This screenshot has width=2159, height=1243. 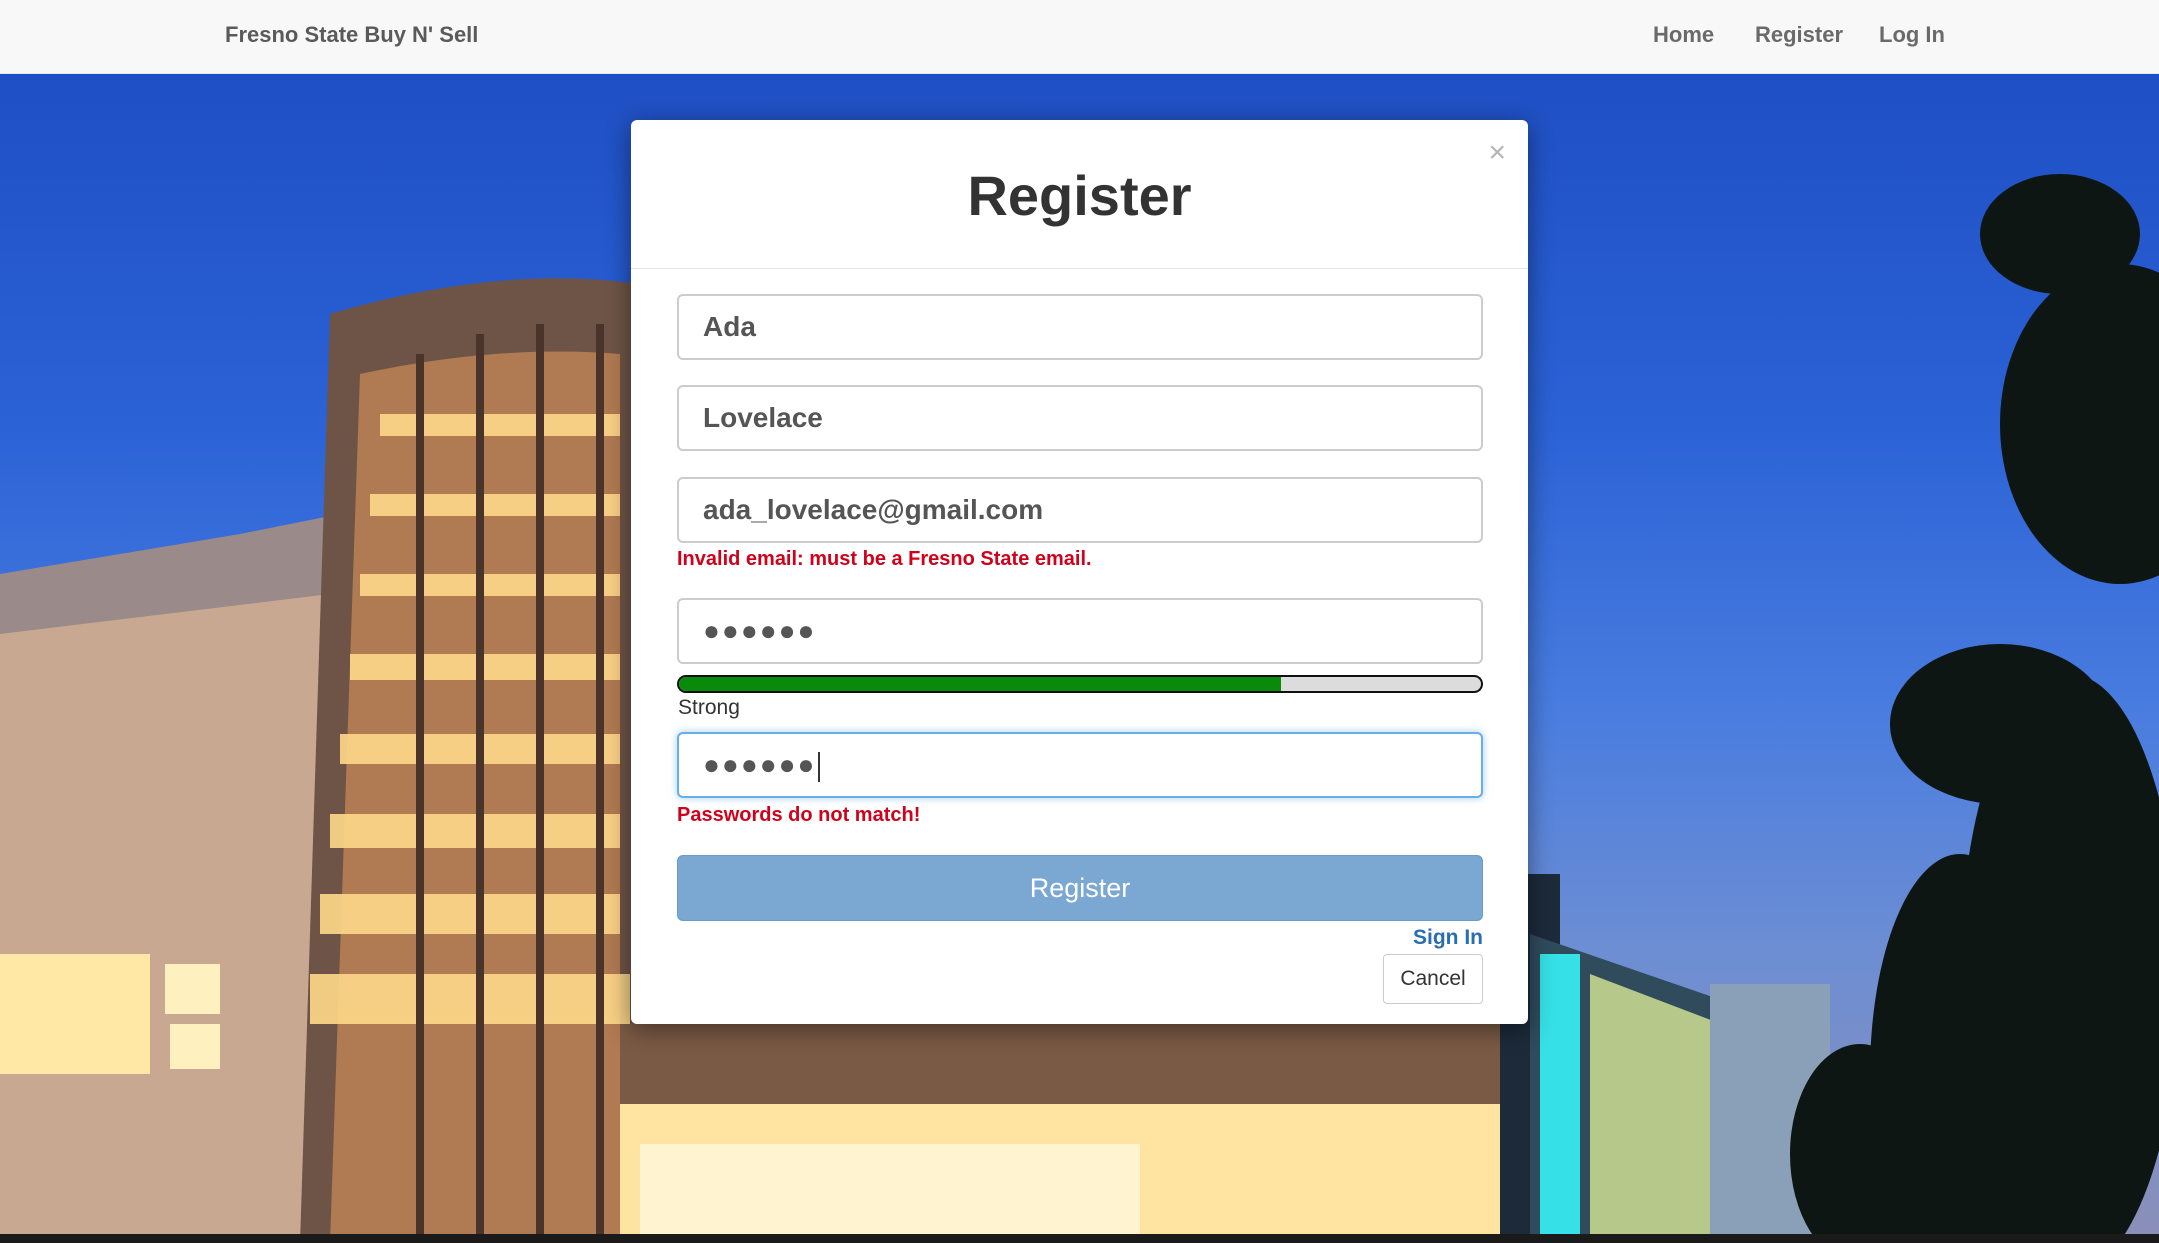 What do you see at coordinates (760, 764) in the screenshot?
I see `confirm-password-value: ●●●●●●` at bounding box center [760, 764].